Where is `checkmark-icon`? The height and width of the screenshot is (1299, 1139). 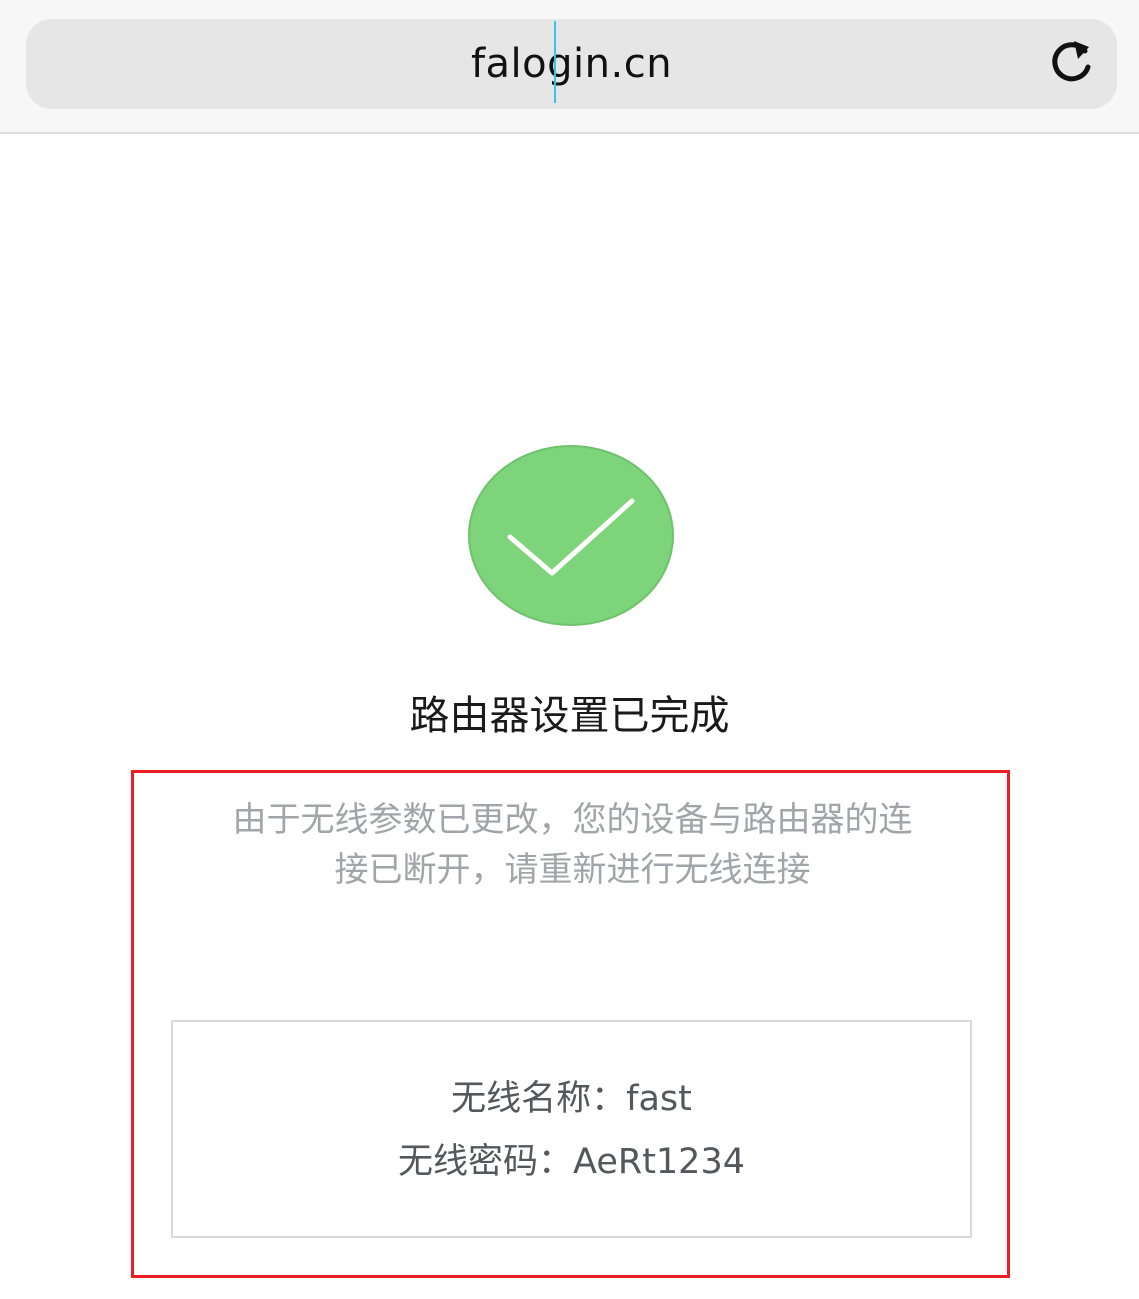
checkmark-icon is located at coordinates (571, 535).